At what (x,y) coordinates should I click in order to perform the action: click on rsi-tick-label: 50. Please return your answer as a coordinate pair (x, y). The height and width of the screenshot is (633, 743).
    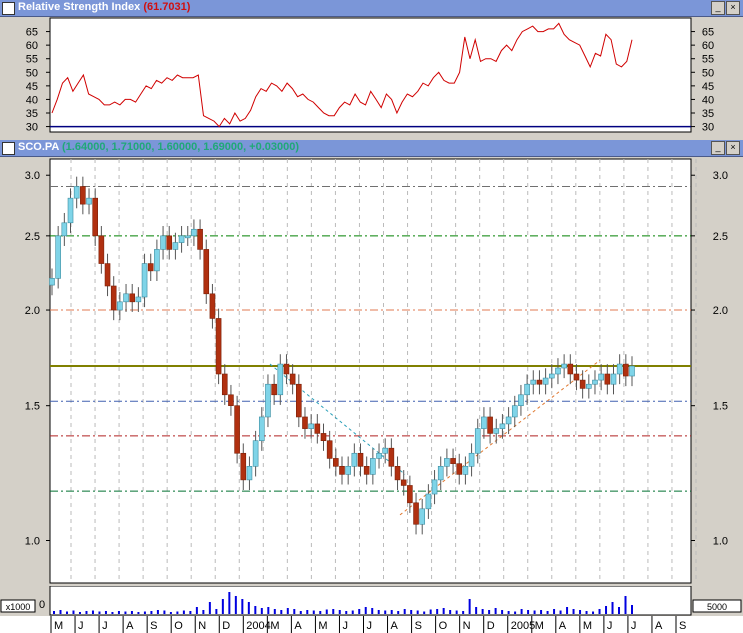
    Looking at the image, I should click on (32, 73).